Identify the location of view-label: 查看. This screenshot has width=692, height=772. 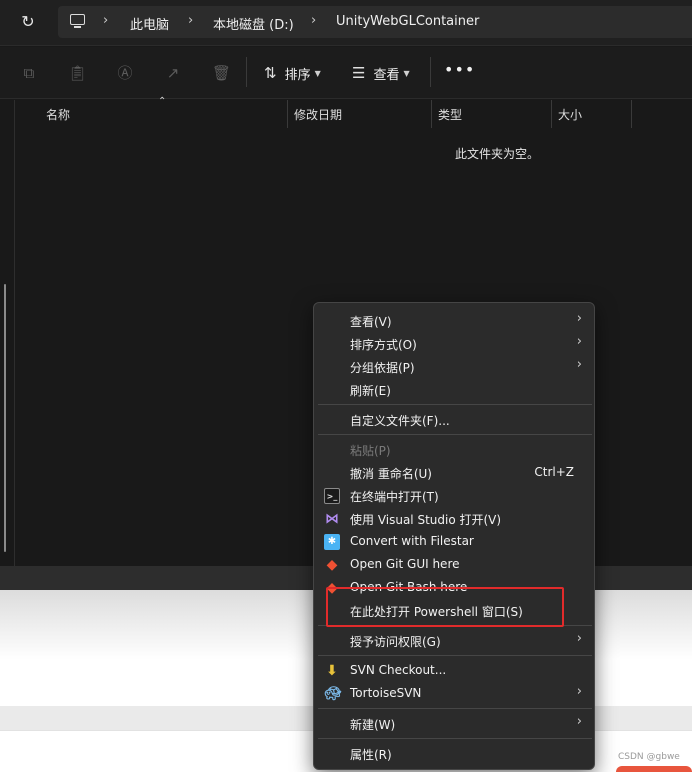
(386, 75).